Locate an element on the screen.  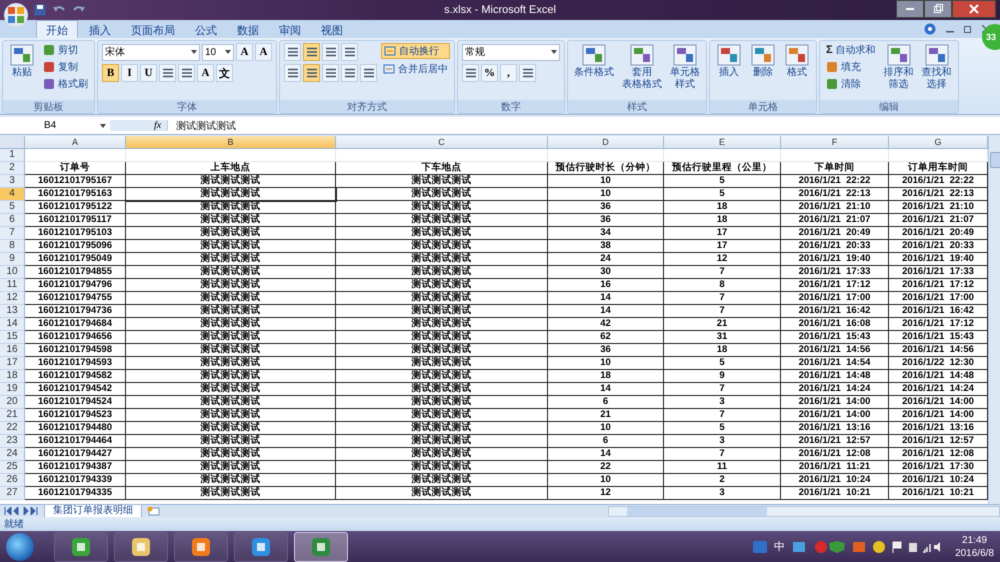
row-header: 1 is located at coordinates (12, 155).